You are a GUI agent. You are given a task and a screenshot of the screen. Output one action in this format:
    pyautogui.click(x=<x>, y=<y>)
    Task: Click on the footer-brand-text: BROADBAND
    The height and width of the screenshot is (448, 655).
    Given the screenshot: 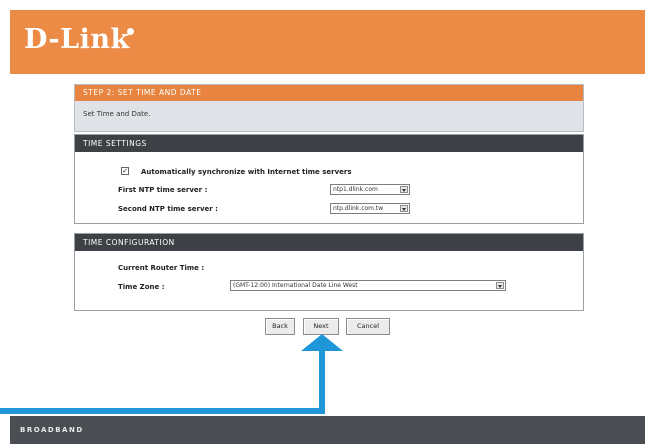 What is the action you would take?
    pyautogui.click(x=52, y=430)
    